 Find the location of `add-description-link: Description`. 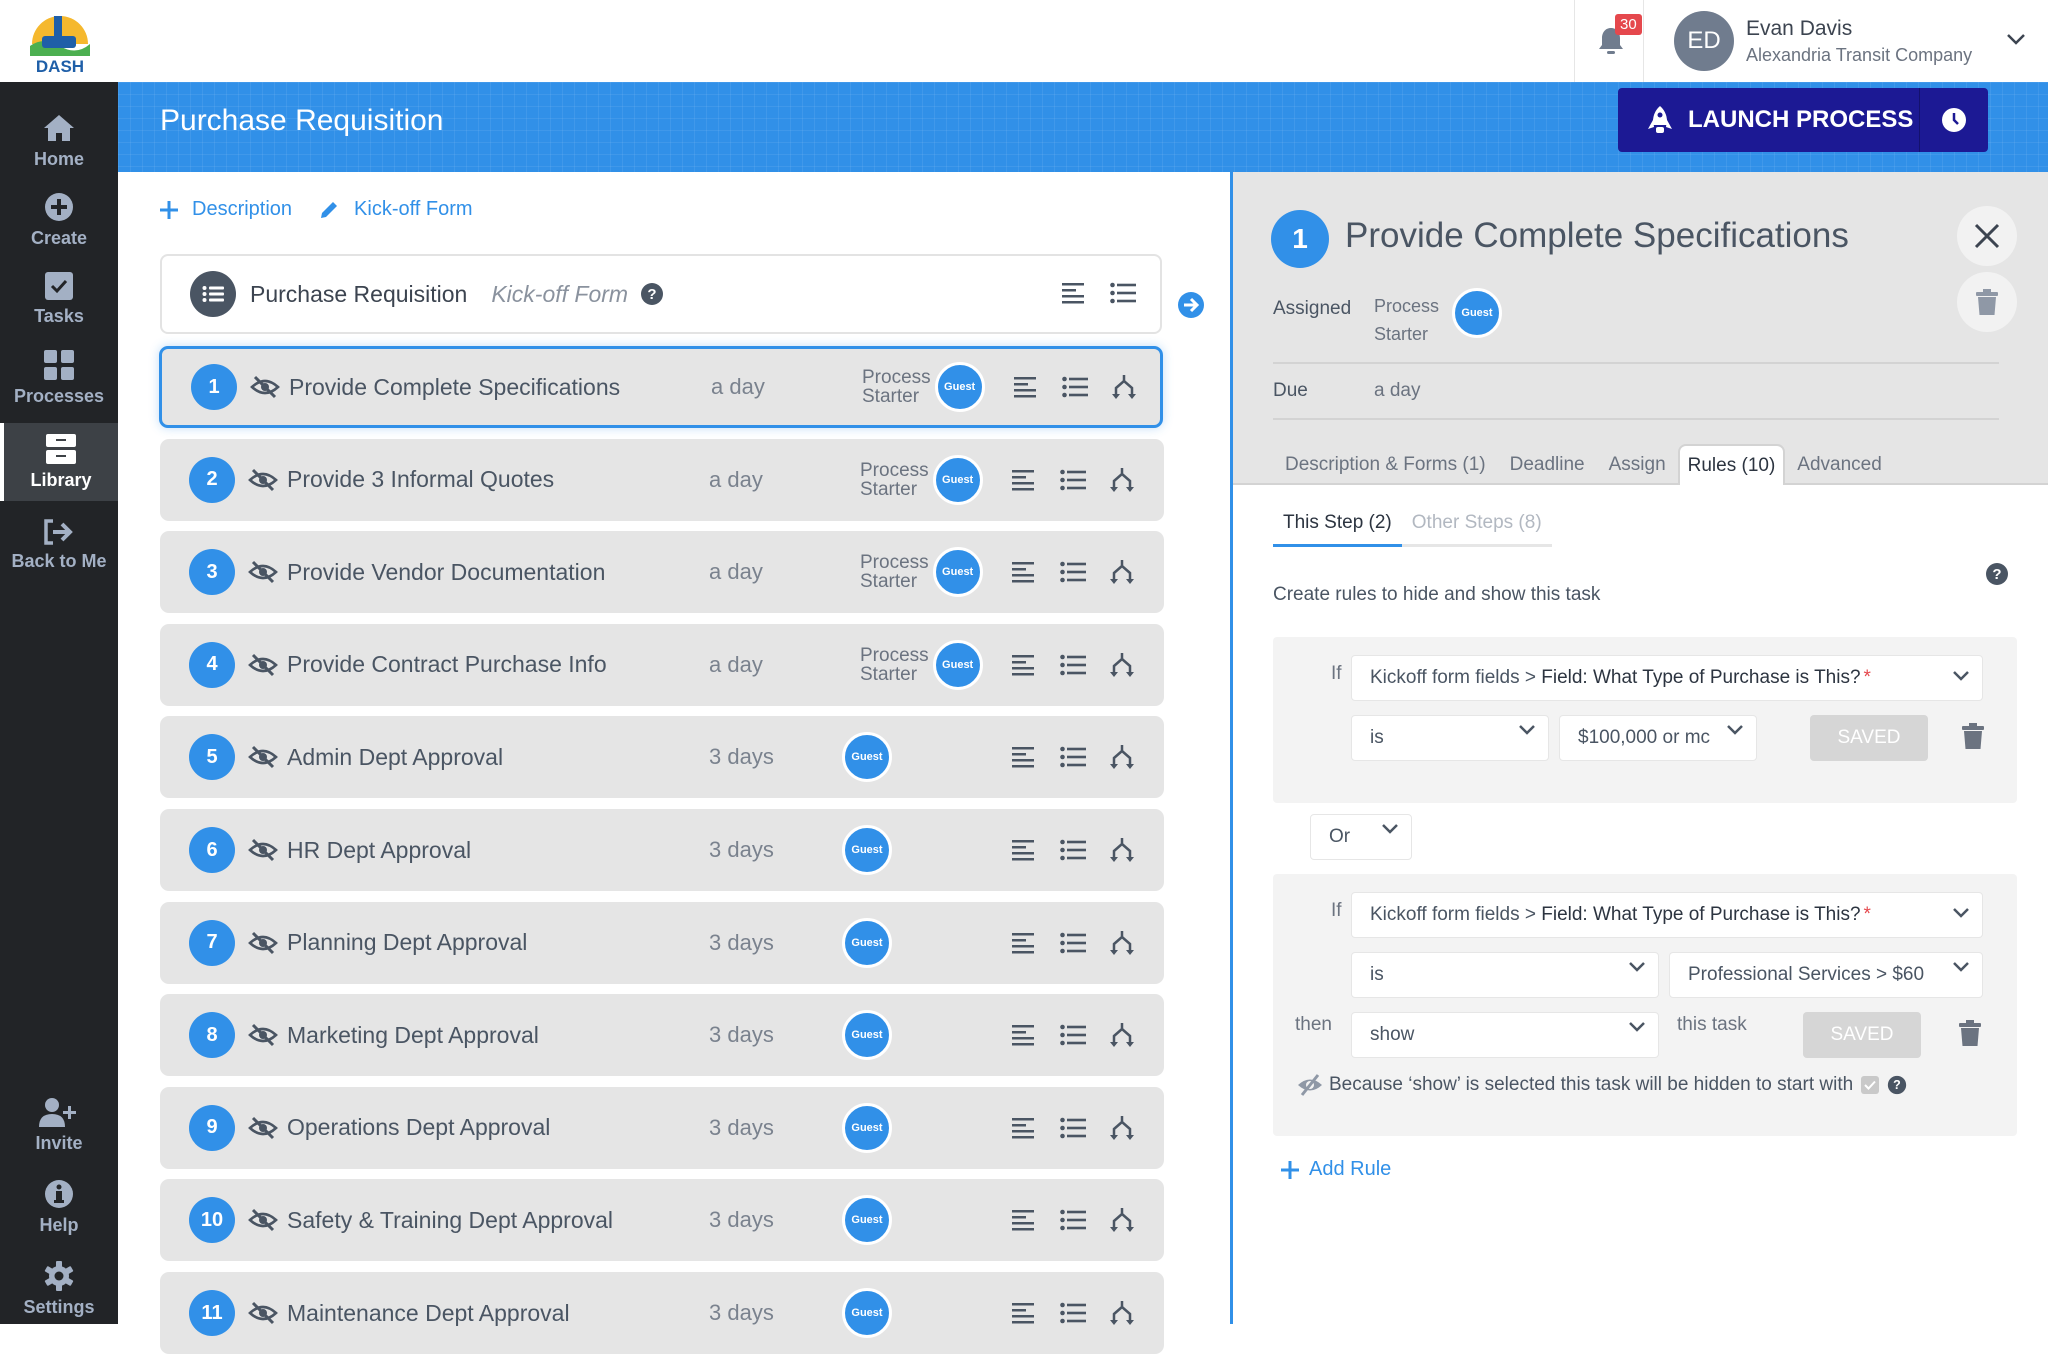

add-description-link: Description is located at coordinates (226, 209).